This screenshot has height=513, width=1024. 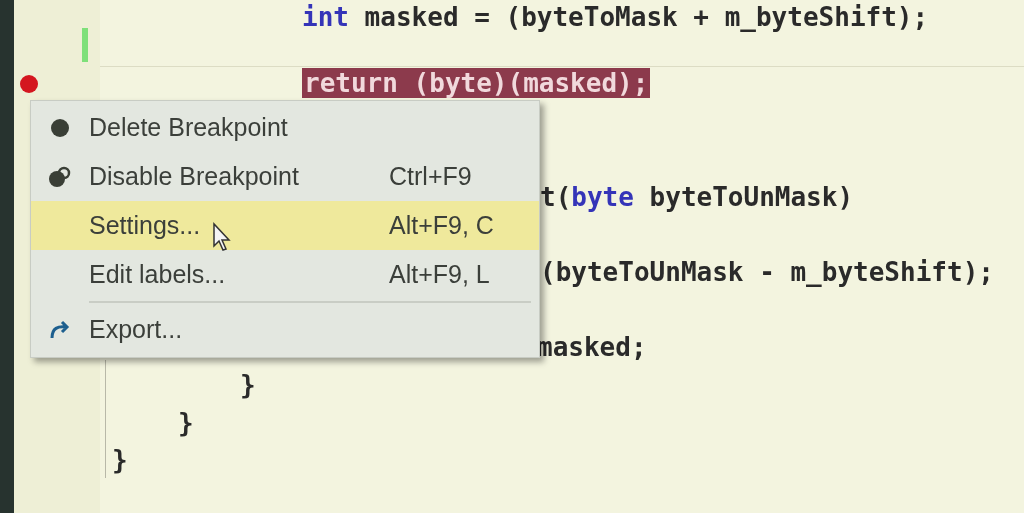 I want to click on menu-item: Disable Breakpoint Ctrl+F9, so click(x=285, y=176).